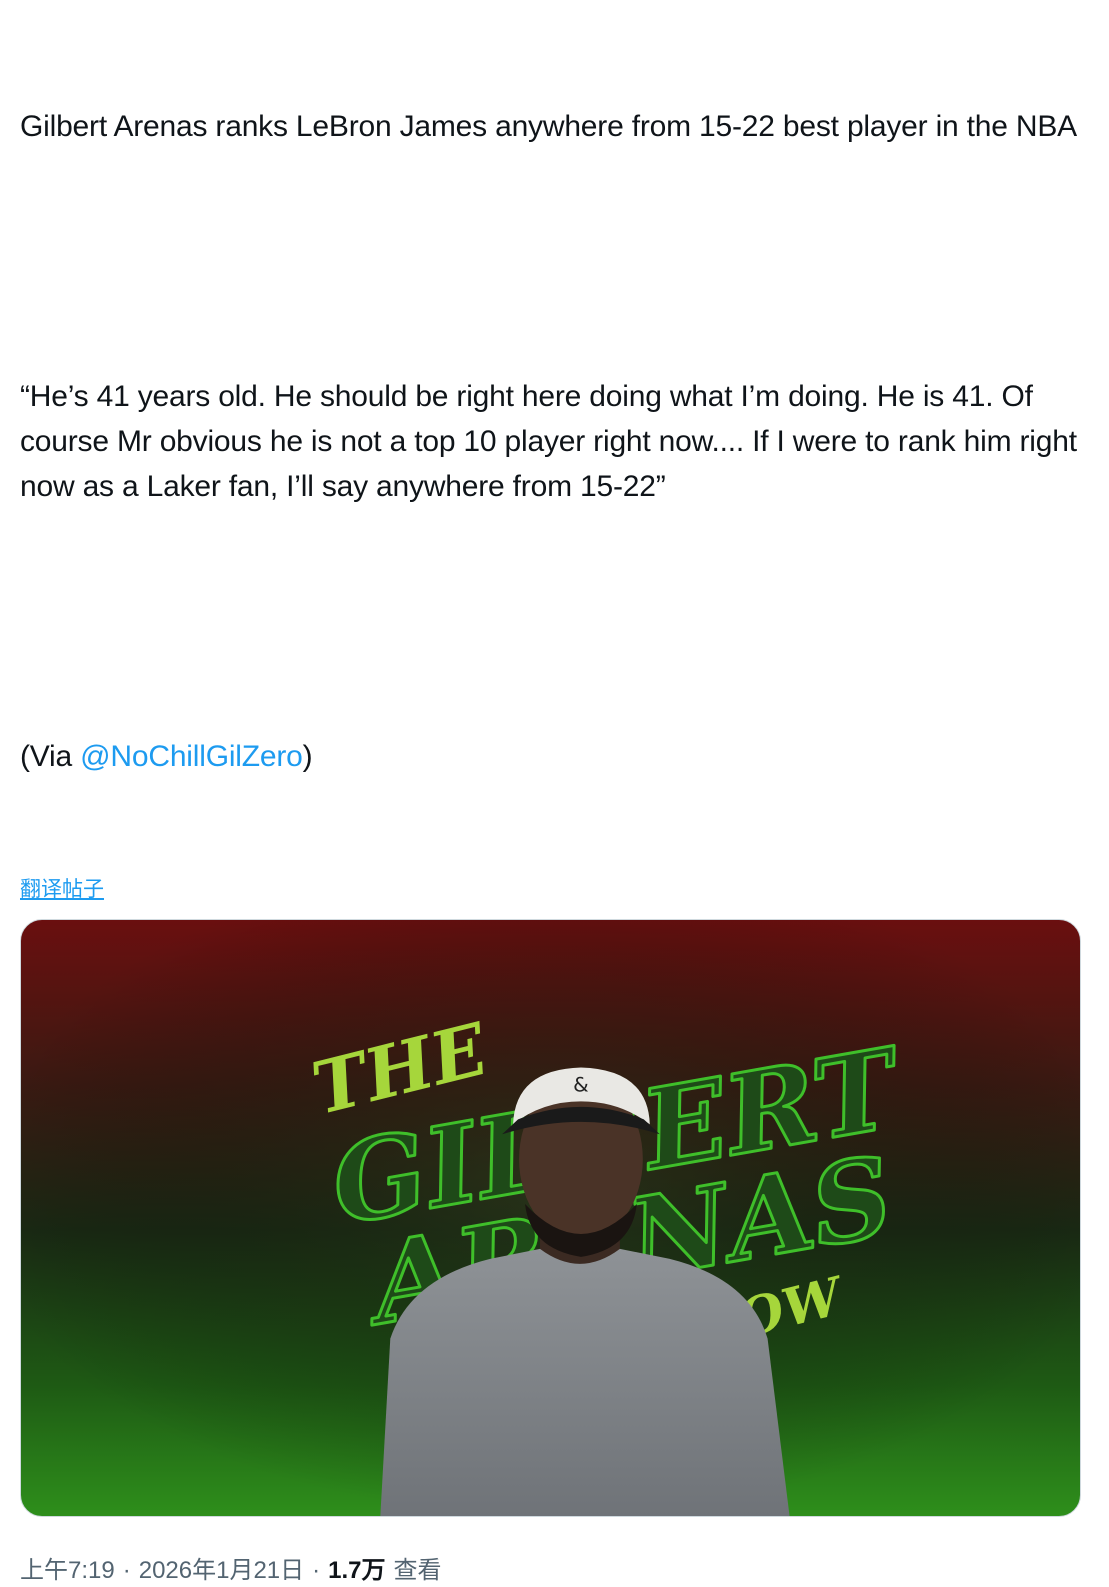 This screenshot has height=1587, width=1109. Describe the element at coordinates (357, 1570) in the screenshot. I see `views-count: 1.7万` at that location.